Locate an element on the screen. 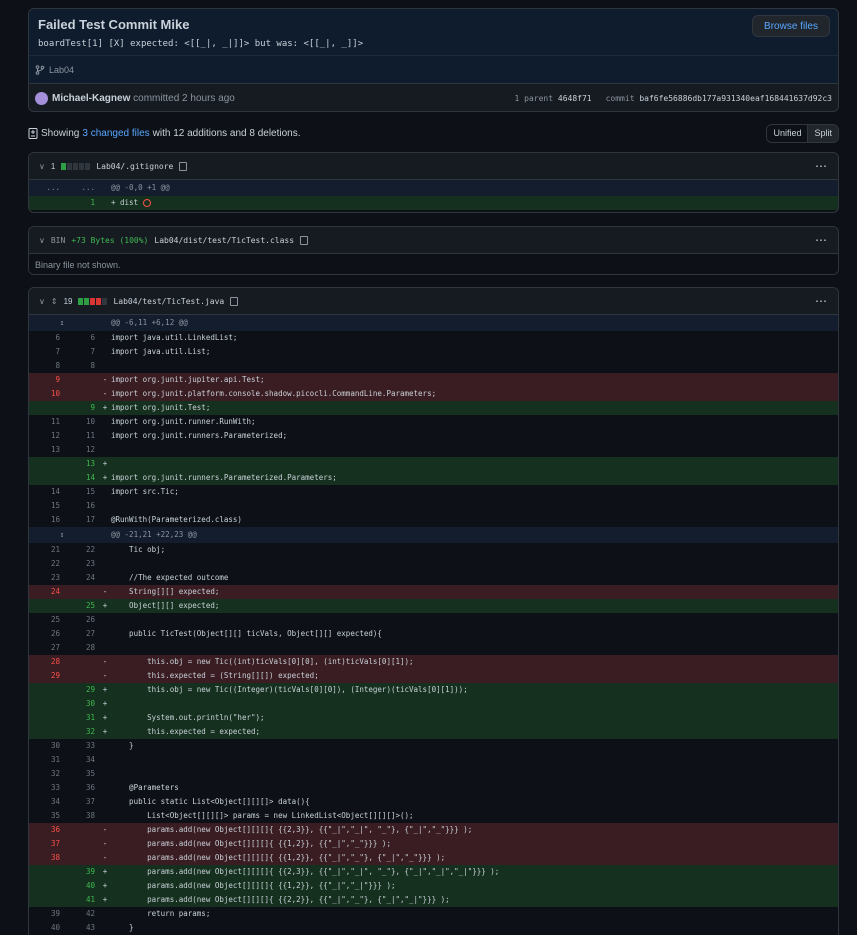 Image resolution: width=857 pixels, height=935 pixels. avatar is located at coordinates (41, 98).